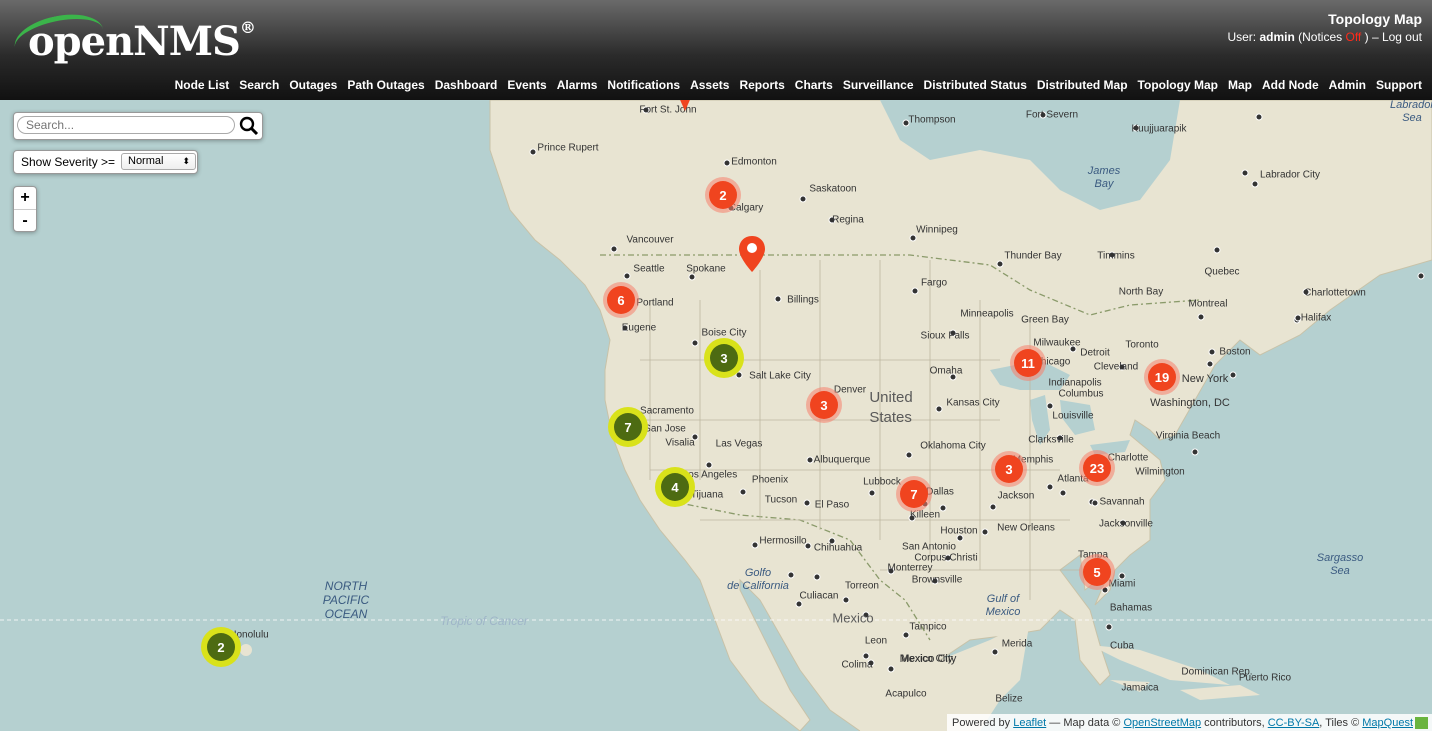 The image size is (1432, 731). I want to click on city-label: Wilmington, so click(1160, 472).